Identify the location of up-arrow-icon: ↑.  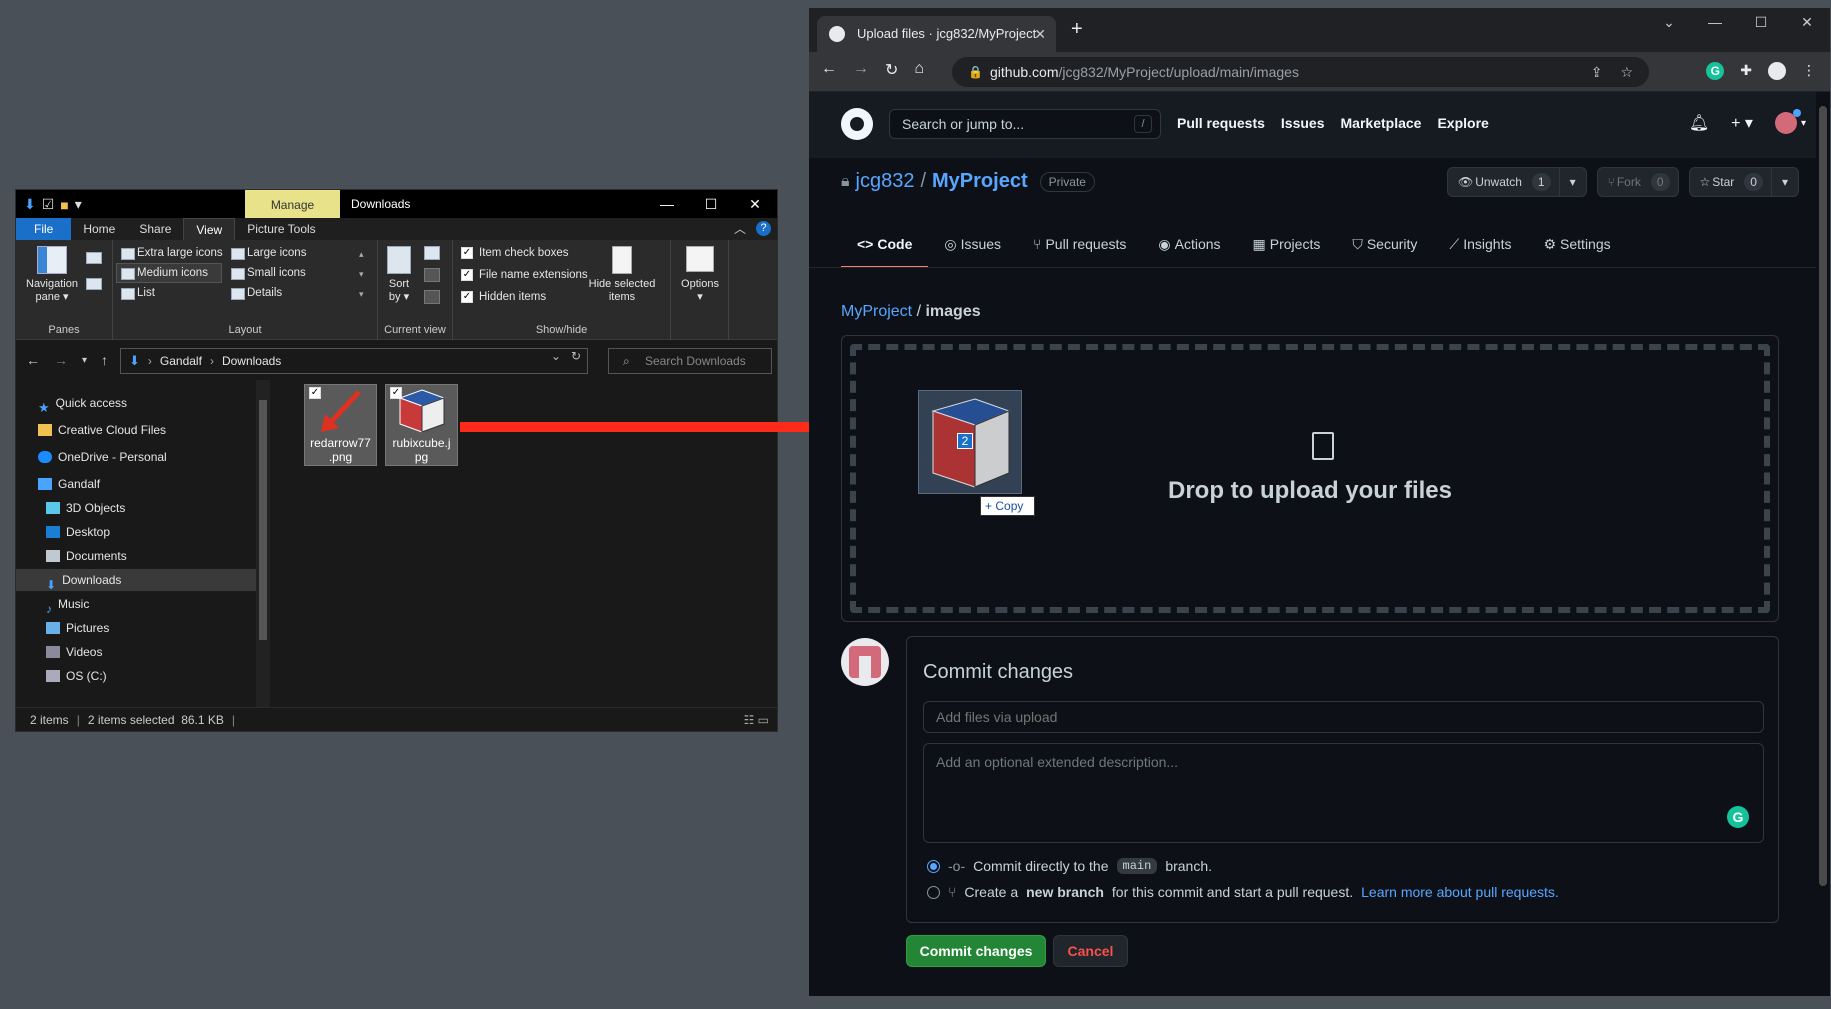
(104, 361).